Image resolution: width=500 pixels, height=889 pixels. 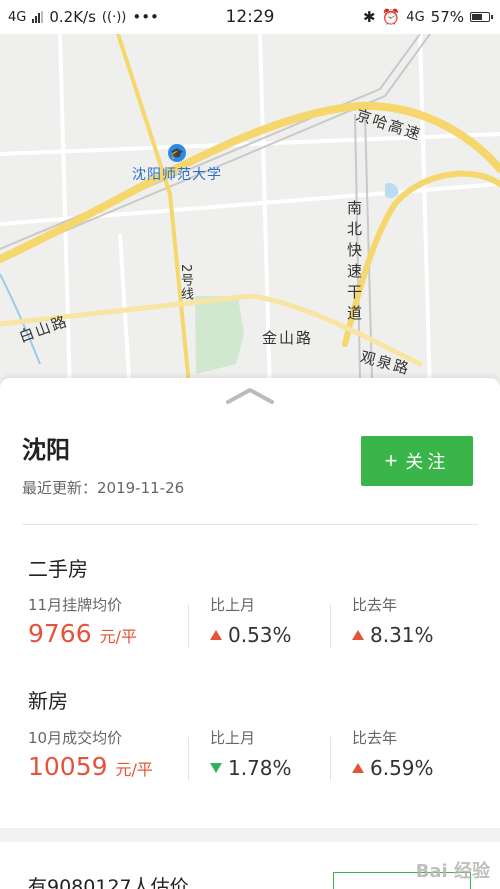 I want to click on plus-icon: +, so click(x=391, y=460).